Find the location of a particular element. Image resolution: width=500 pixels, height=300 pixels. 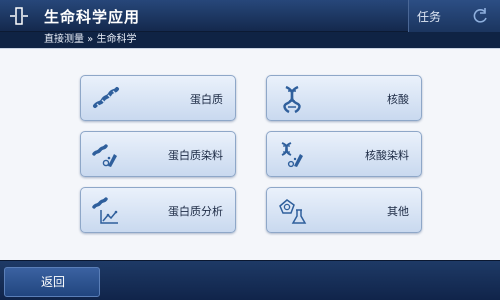

nucleic-dye-icon is located at coordinates (292, 155).